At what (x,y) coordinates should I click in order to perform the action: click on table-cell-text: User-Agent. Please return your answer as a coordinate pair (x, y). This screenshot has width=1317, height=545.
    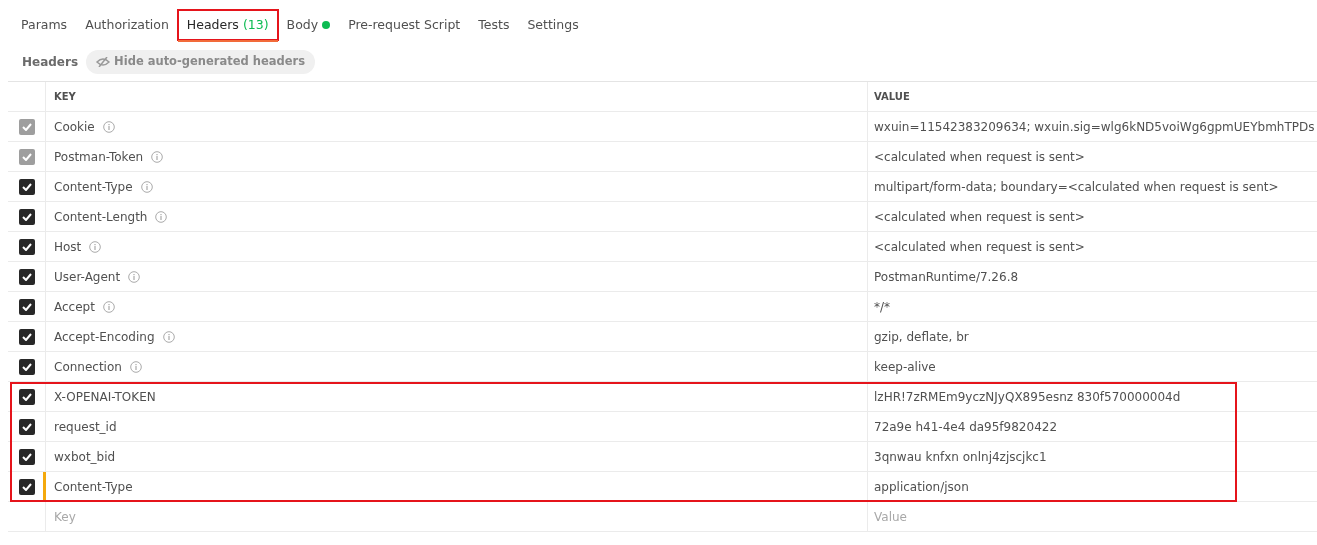
    Looking at the image, I should click on (87, 277).